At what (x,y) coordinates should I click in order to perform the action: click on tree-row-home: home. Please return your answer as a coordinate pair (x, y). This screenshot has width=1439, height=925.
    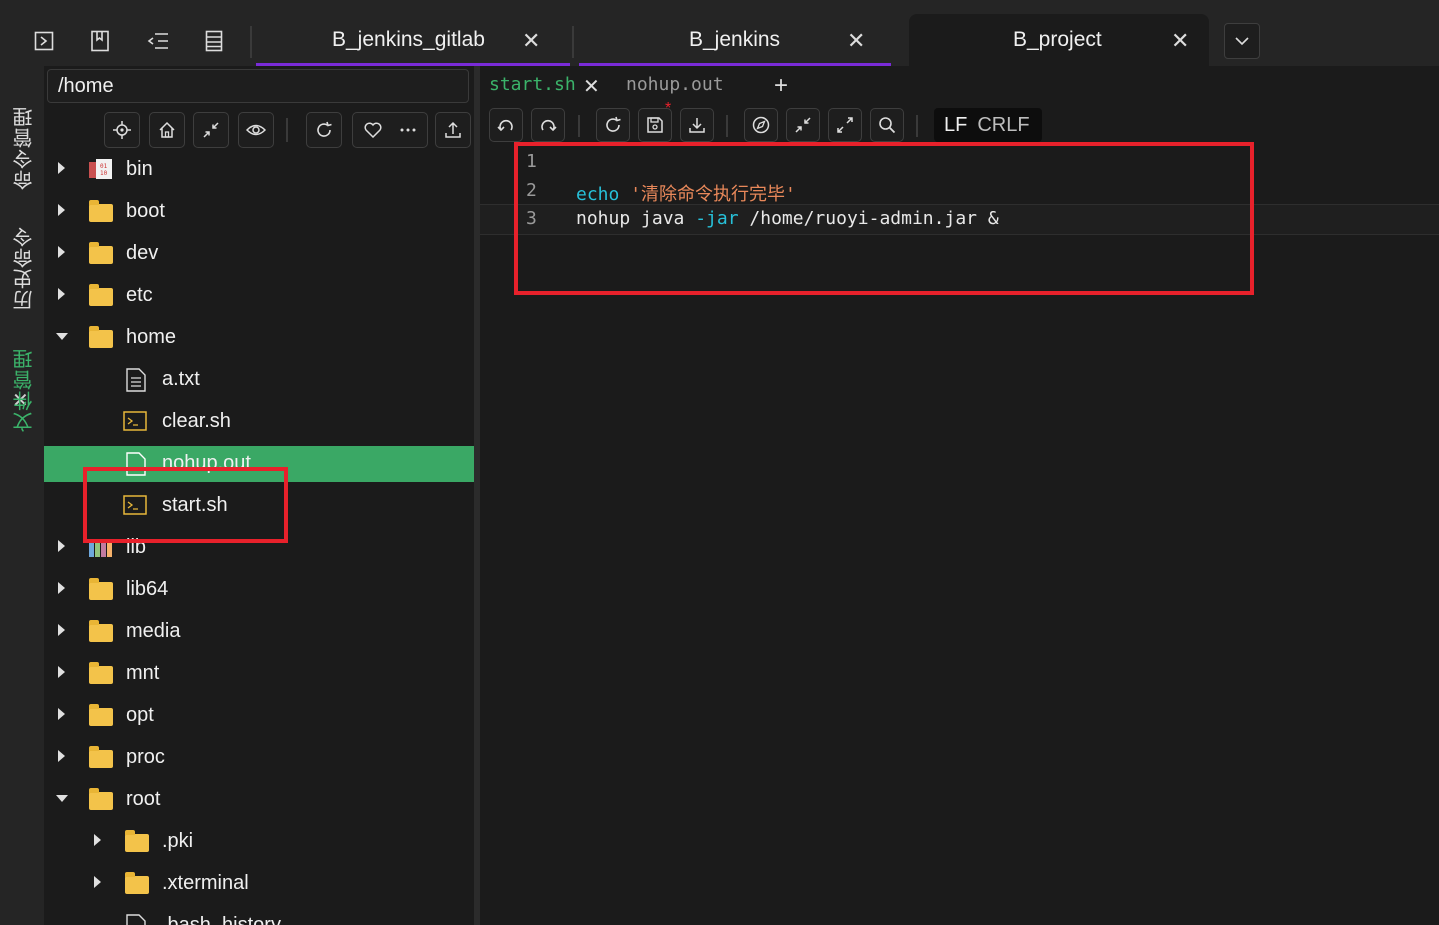
    Looking at the image, I should click on (259, 338).